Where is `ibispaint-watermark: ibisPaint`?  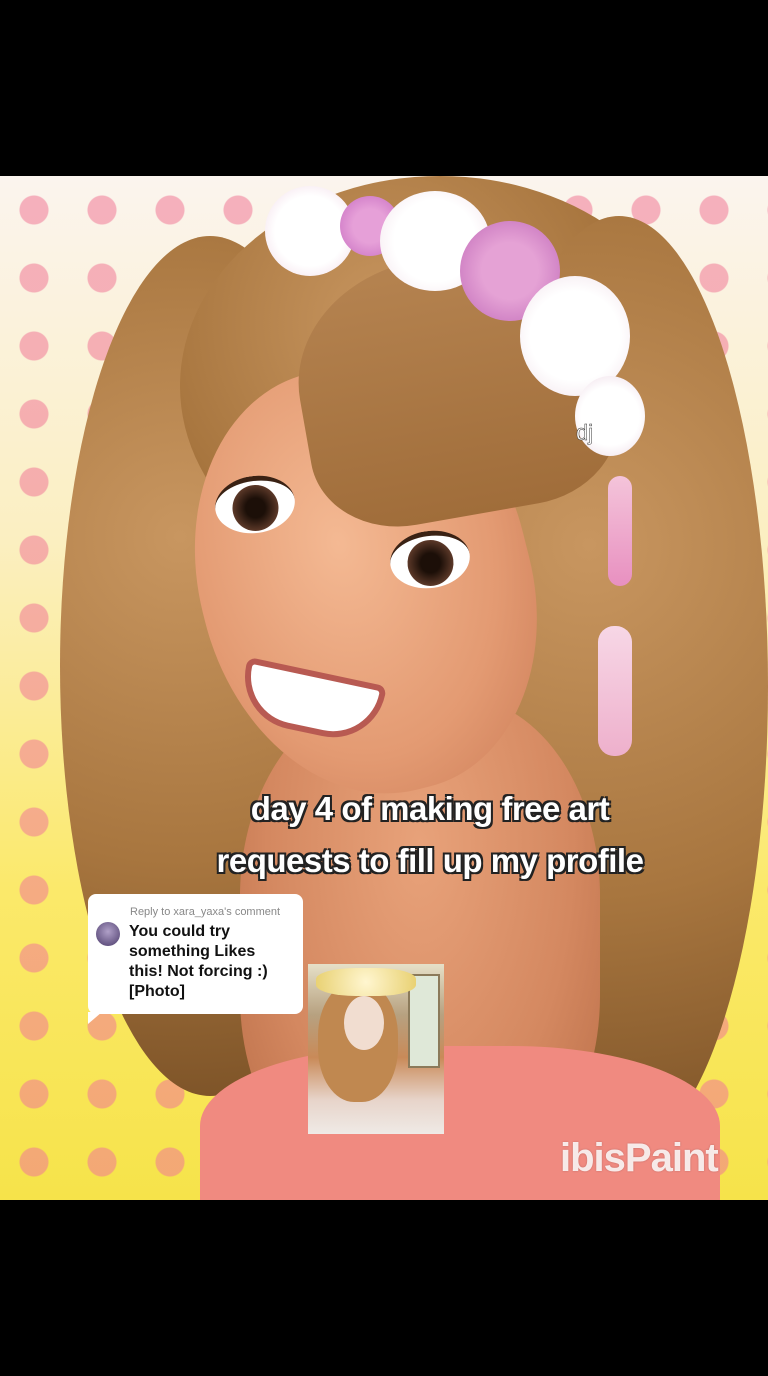 ibispaint-watermark: ibisPaint is located at coordinates (639, 1158).